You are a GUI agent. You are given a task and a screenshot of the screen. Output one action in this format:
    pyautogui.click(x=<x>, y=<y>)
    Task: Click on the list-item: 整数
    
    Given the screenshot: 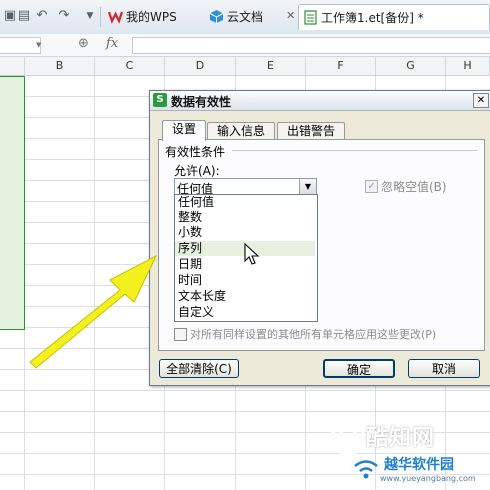 What is the action you would take?
    pyautogui.click(x=245, y=217)
    